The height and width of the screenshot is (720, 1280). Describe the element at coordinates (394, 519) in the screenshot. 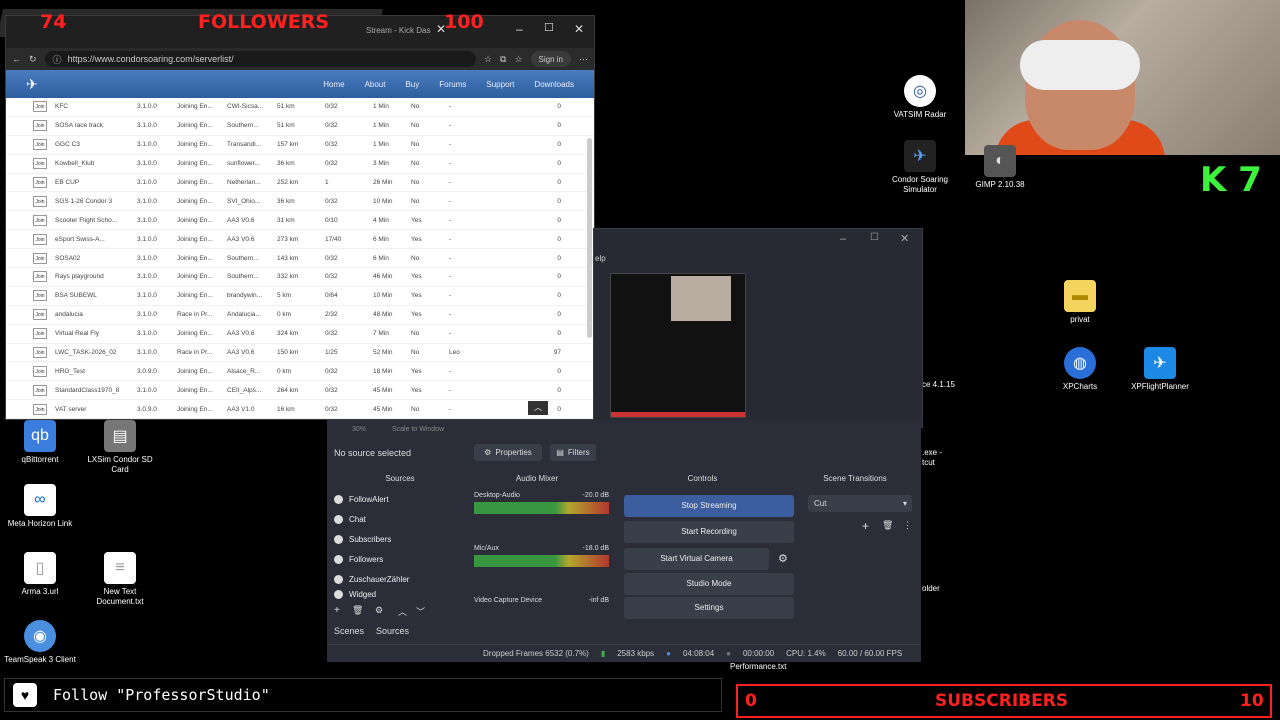

I see `source-item: Chat` at that location.